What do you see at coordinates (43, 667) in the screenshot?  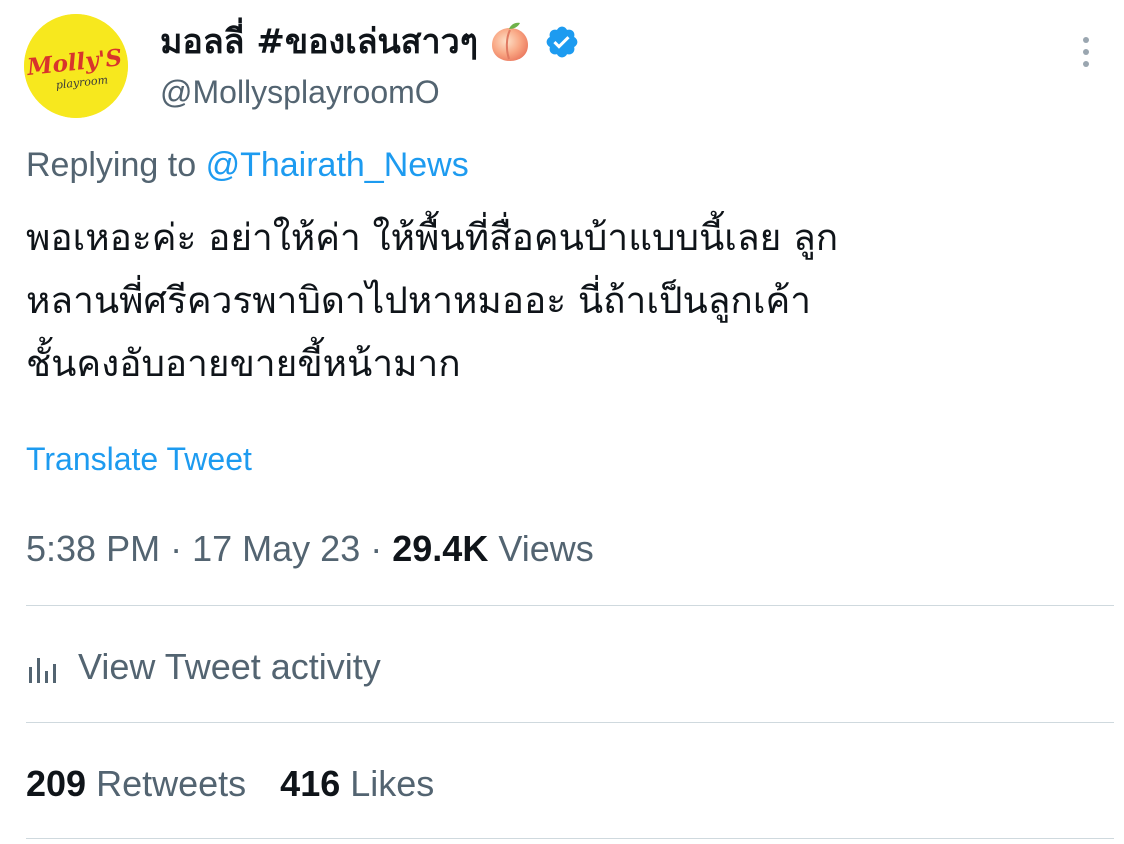 I see `bar-chart-icon` at bounding box center [43, 667].